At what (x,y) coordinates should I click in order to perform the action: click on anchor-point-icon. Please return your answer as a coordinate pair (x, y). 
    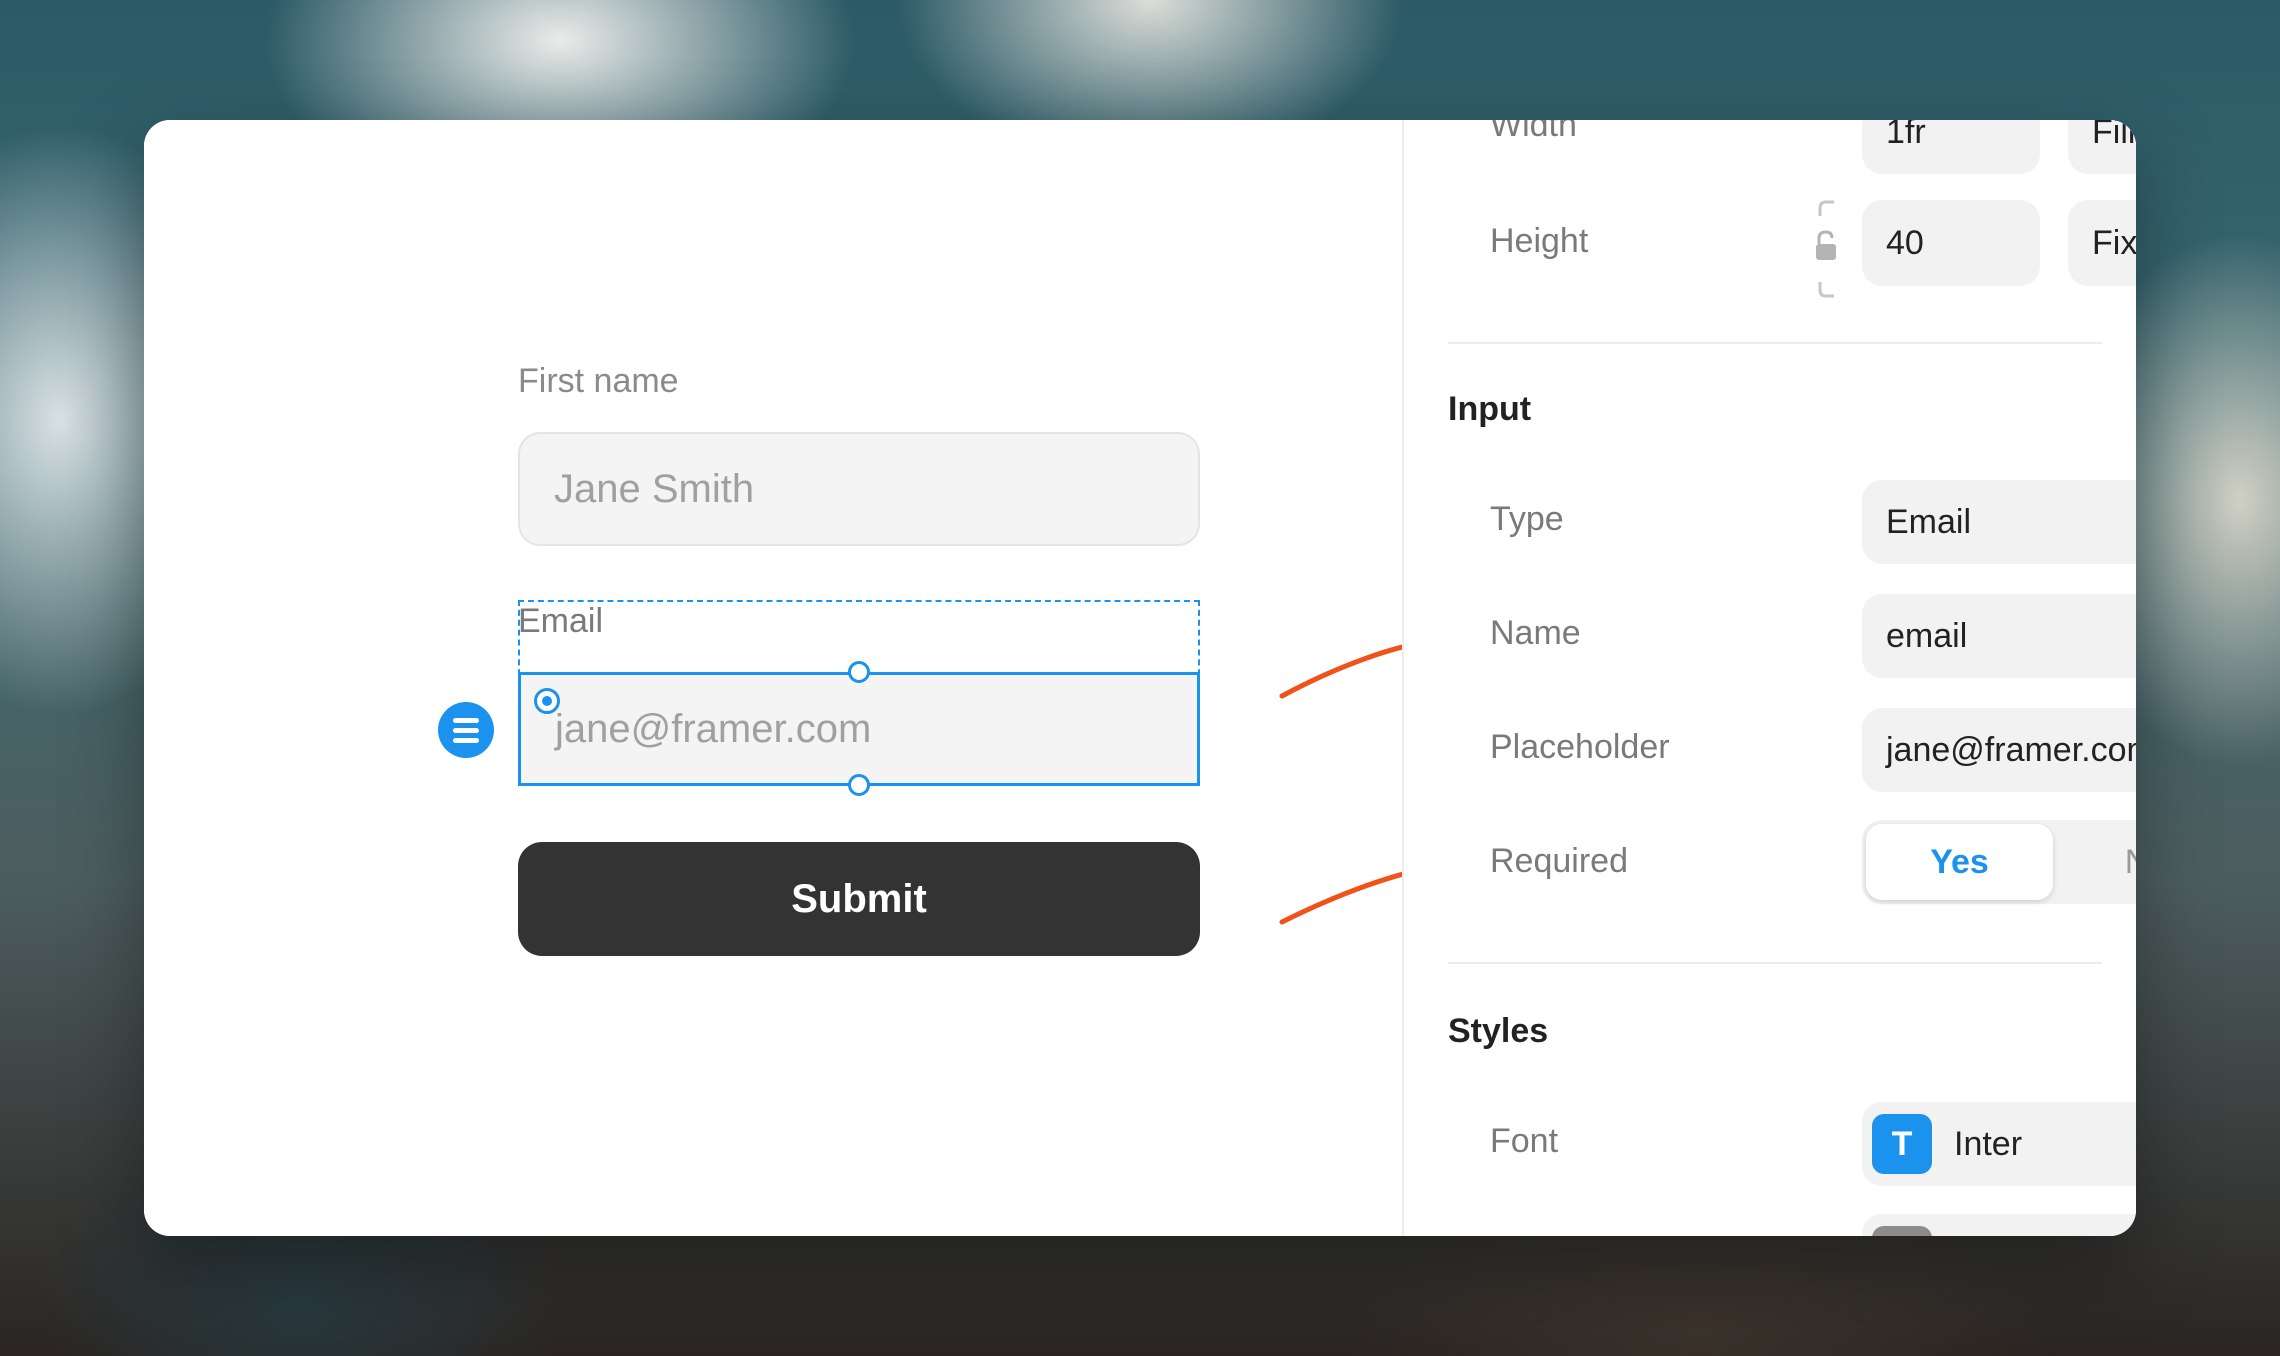
    Looking at the image, I should click on (547, 701).